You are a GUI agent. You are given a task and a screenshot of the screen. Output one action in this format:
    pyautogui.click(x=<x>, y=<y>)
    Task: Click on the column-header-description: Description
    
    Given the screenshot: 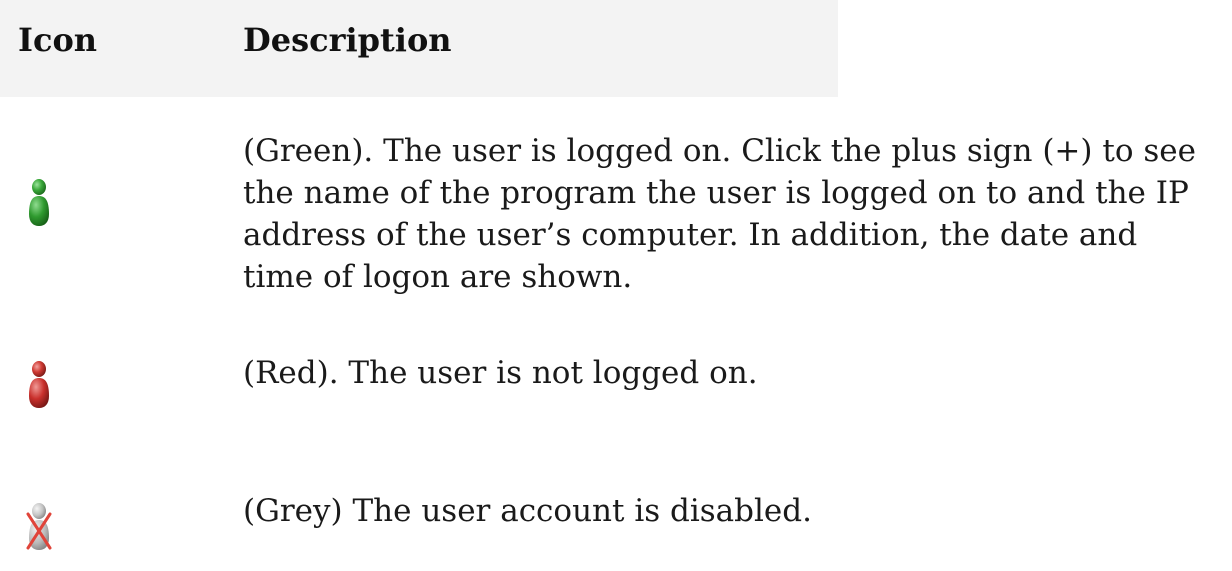 What is the action you would take?
    pyautogui.click(x=347, y=40)
    